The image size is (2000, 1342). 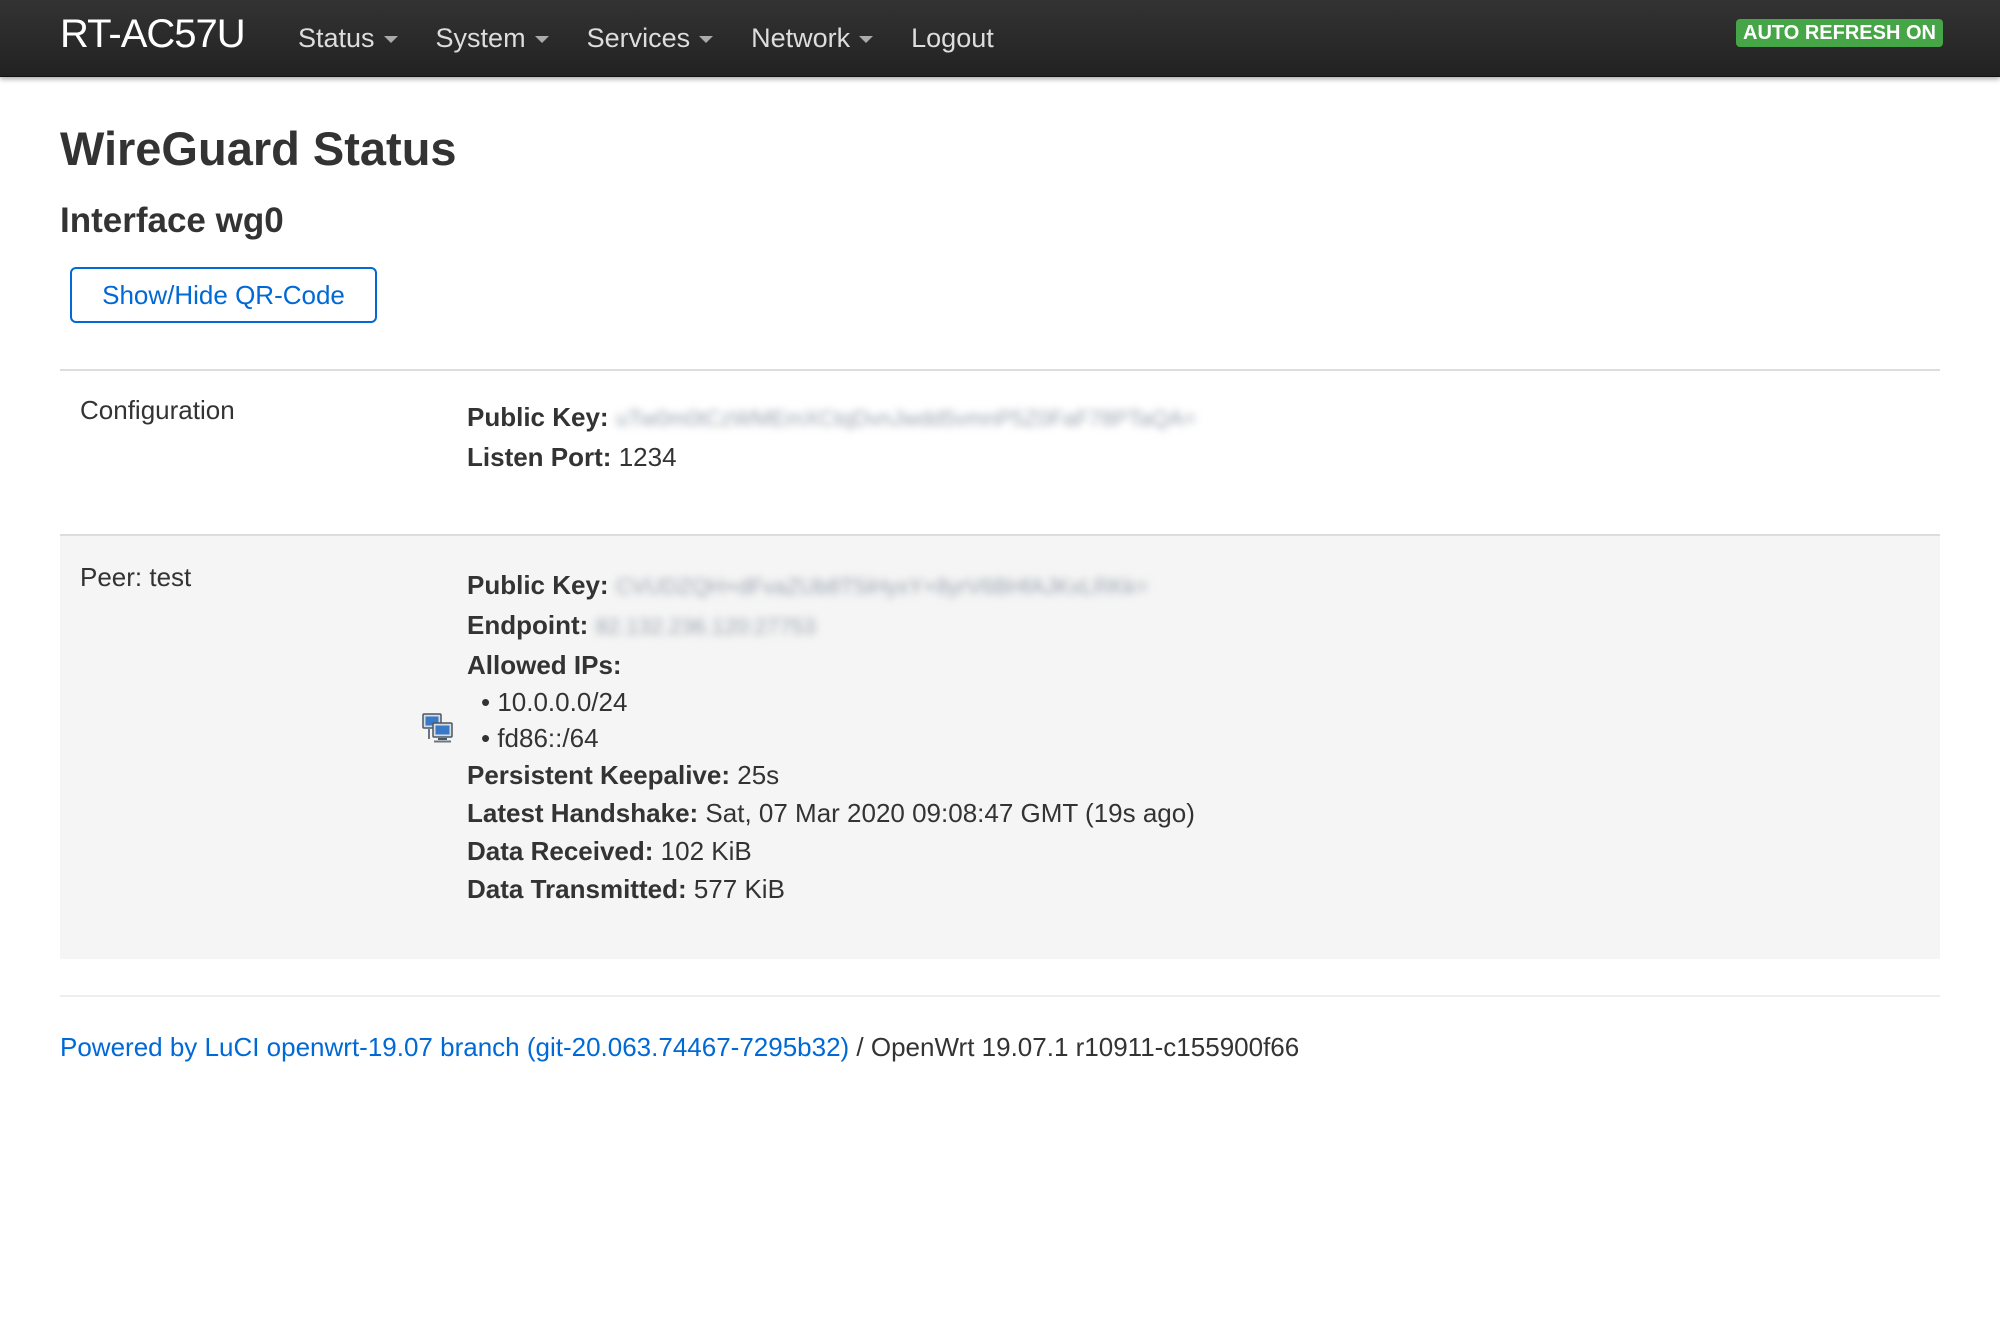 I want to click on list-item: 10.0.0.0/24, so click(x=838, y=702).